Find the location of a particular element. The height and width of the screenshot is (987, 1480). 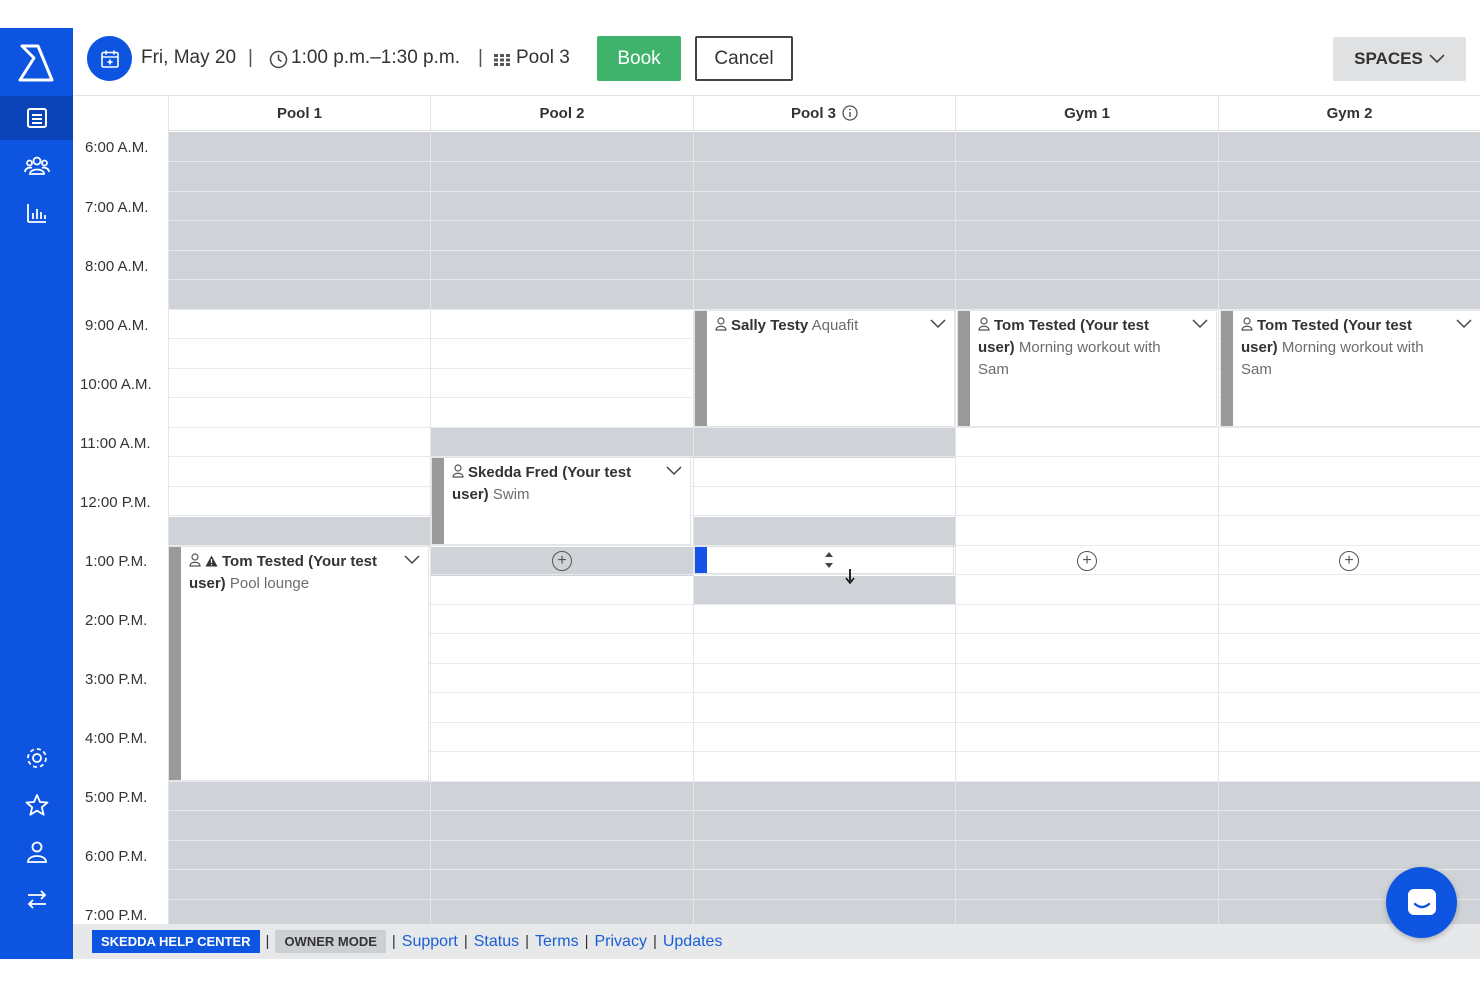

calendar-plus-icon is located at coordinates (109, 59).